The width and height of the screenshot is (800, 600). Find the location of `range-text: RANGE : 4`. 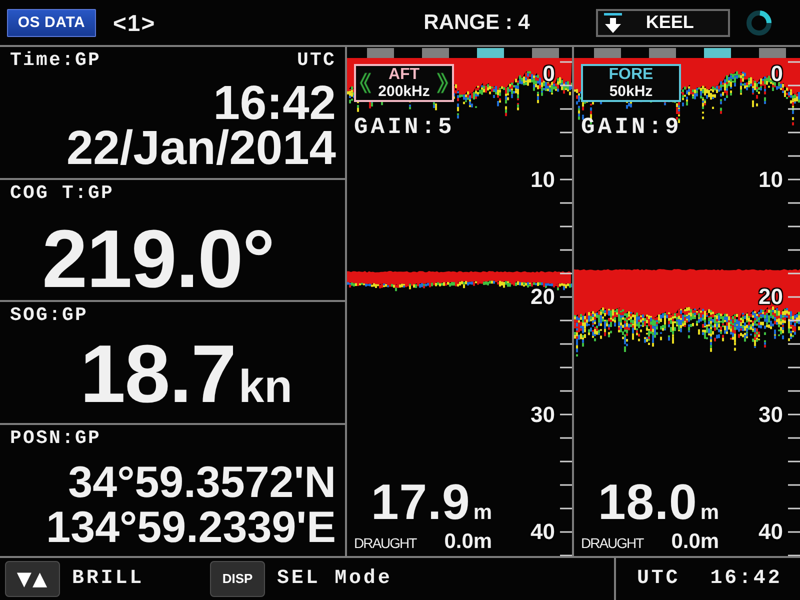

range-text: RANGE : 4 is located at coordinates (477, 23).